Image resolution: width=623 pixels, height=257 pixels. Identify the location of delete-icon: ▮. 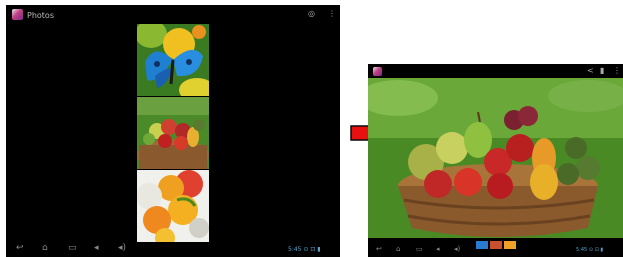
(602, 71).